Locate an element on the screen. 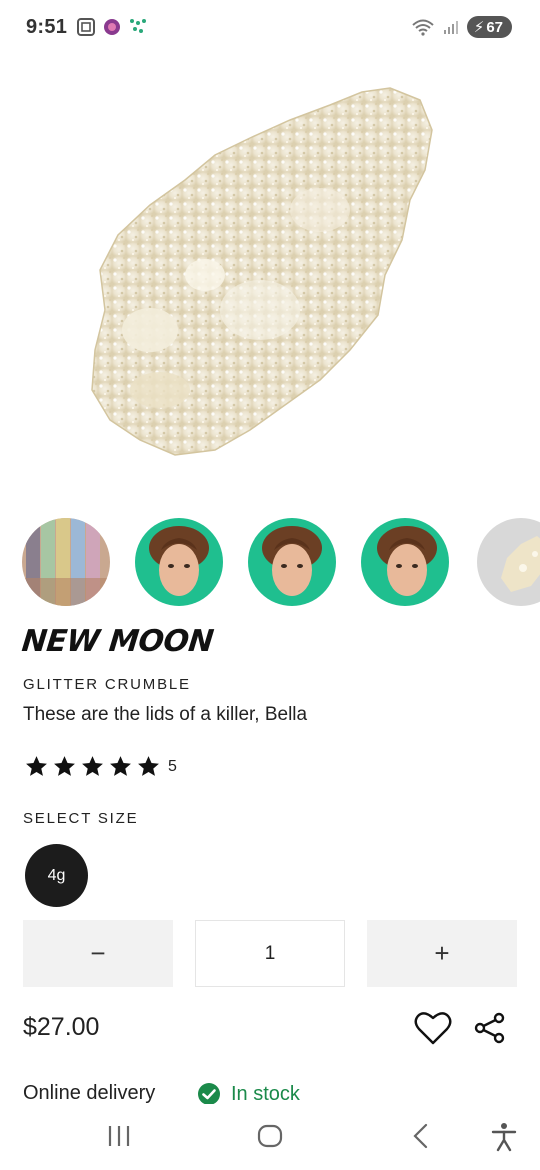 The width and height of the screenshot is (540, 1170). product-tagline: These are the lids of a killer, Bella is located at coordinates (165, 714).